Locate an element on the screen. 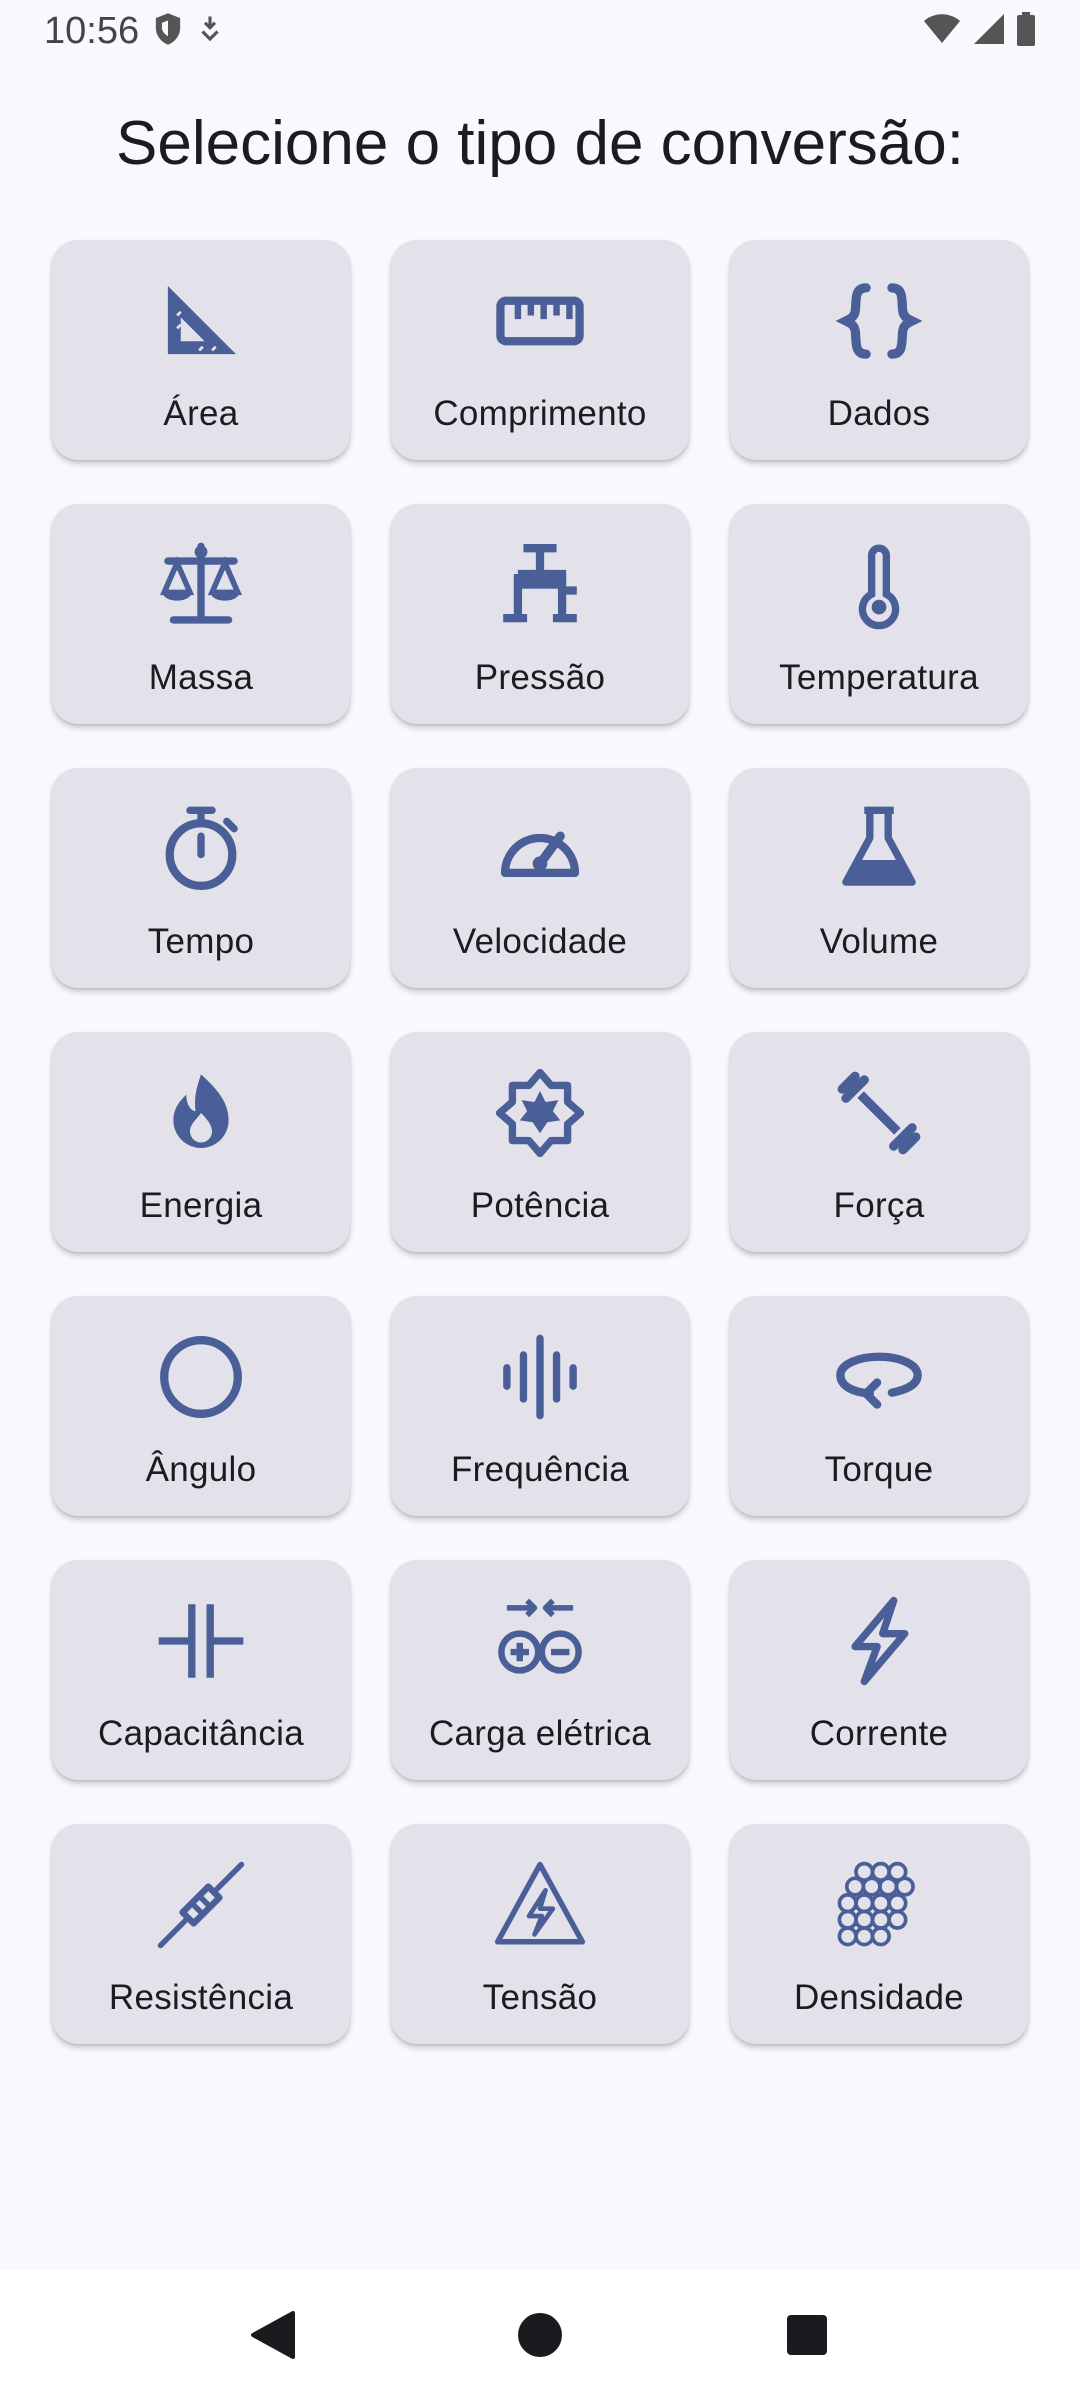 Image resolution: width=1080 pixels, height=2400 pixels. status-bar: 10:56 is located at coordinates (540, 31).